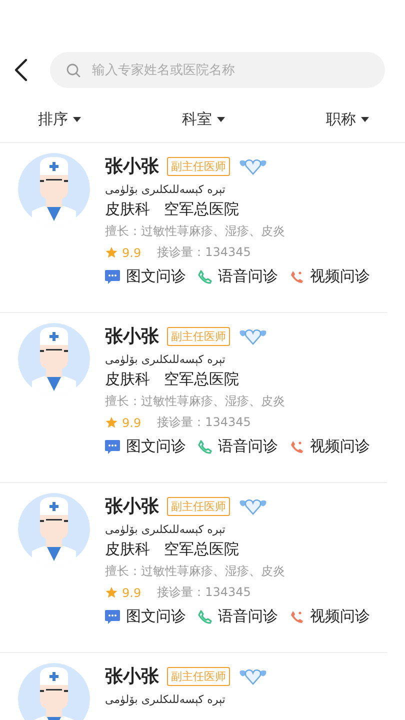 Image resolution: width=405 pixels, height=720 pixels. I want to click on filter-dropdown: 排序, so click(59, 119).